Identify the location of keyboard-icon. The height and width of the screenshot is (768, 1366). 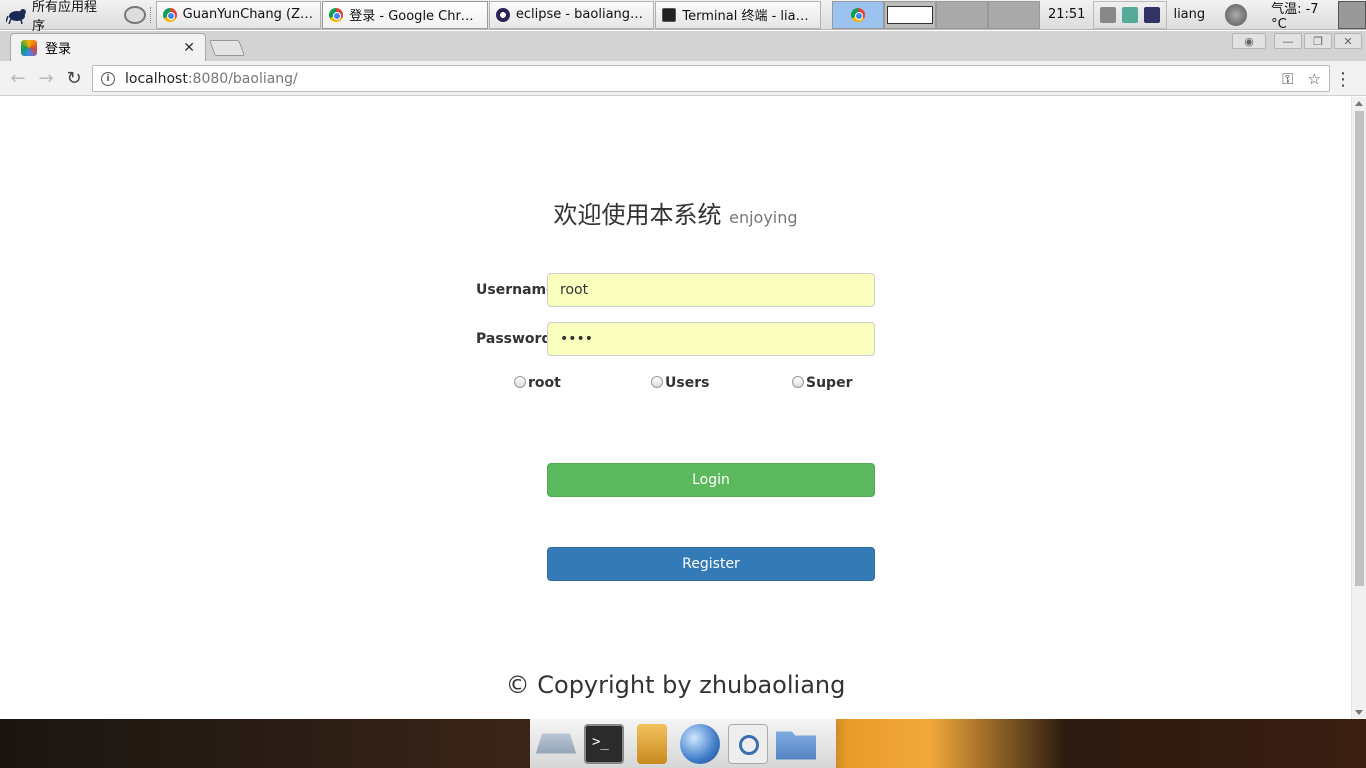
(1108, 14).